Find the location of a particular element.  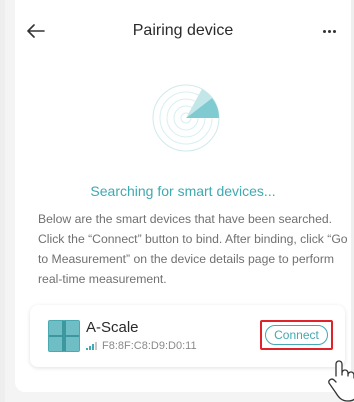

device-mac: F8:8F:C8:D9:D0:11 is located at coordinates (149, 346).